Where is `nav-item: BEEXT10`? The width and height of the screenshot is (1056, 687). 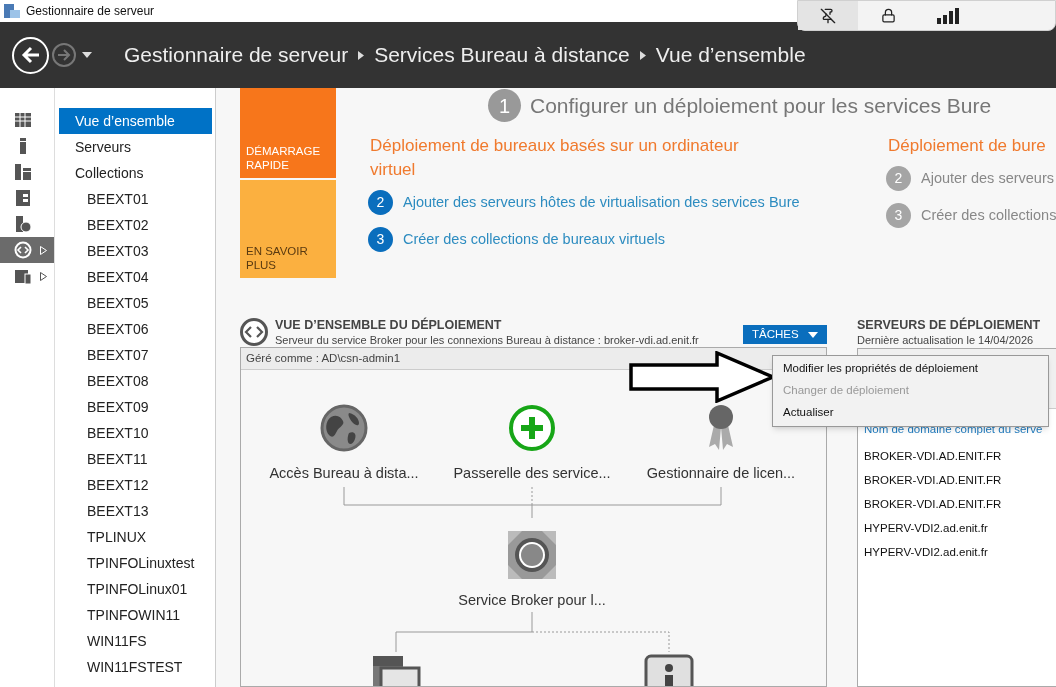 nav-item: BEEXT10 is located at coordinates (135, 433).